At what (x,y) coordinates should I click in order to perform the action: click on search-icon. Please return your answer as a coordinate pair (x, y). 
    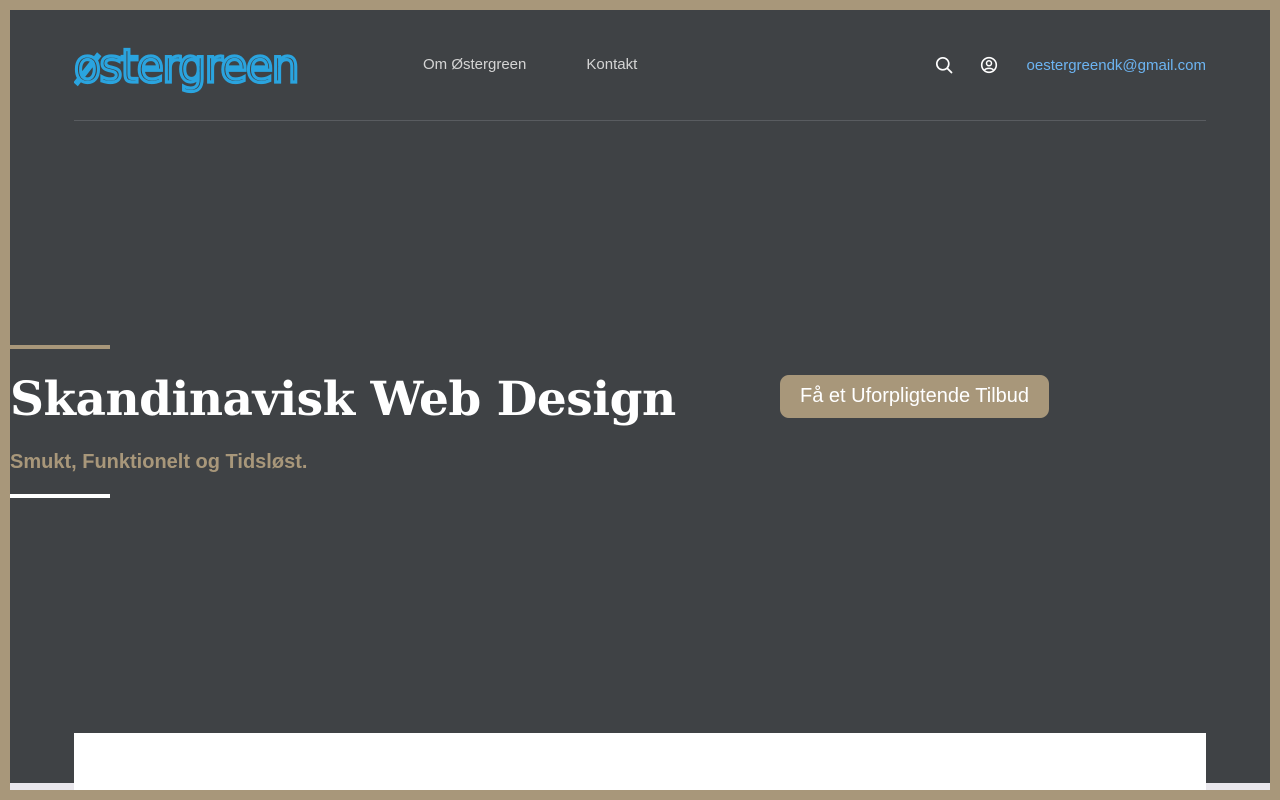
    Looking at the image, I should click on (943, 65).